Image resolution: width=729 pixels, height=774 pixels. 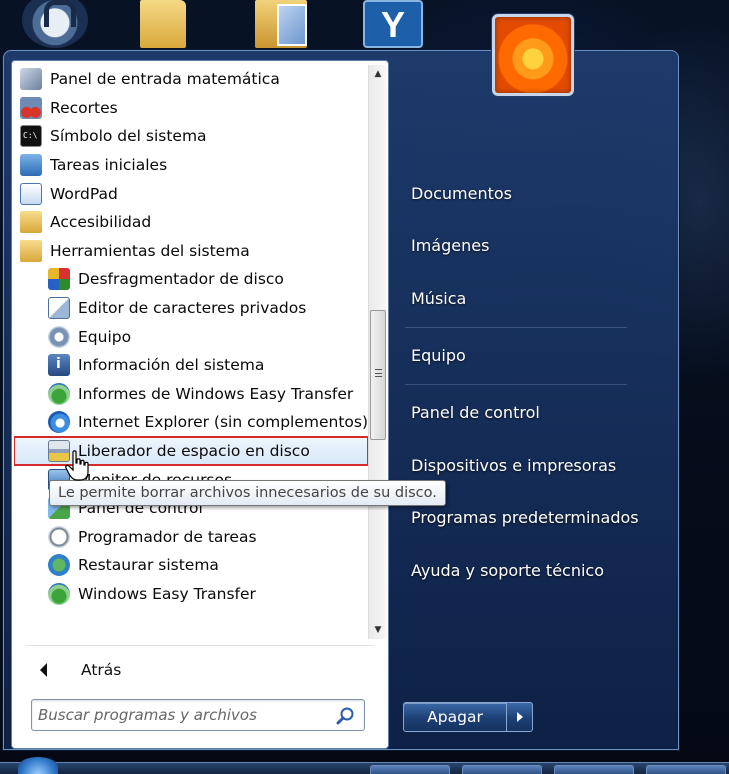 What do you see at coordinates (167, 593) in the screenshot?
I see `program-item-label: Windows Easy Transfer` at bounding box center [167, 593].